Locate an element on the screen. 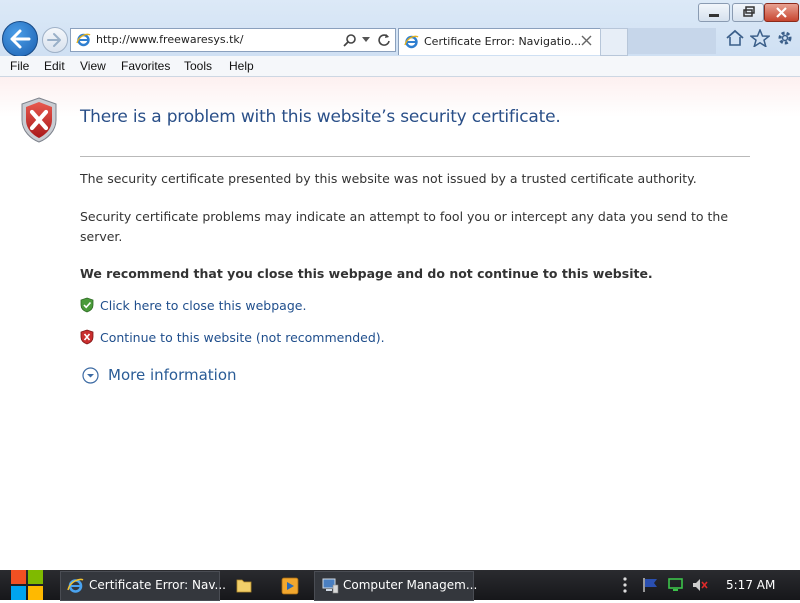 The width and height of the screenshot is (800, 603). back-arrow-icon is located at coordinates (20, 39).